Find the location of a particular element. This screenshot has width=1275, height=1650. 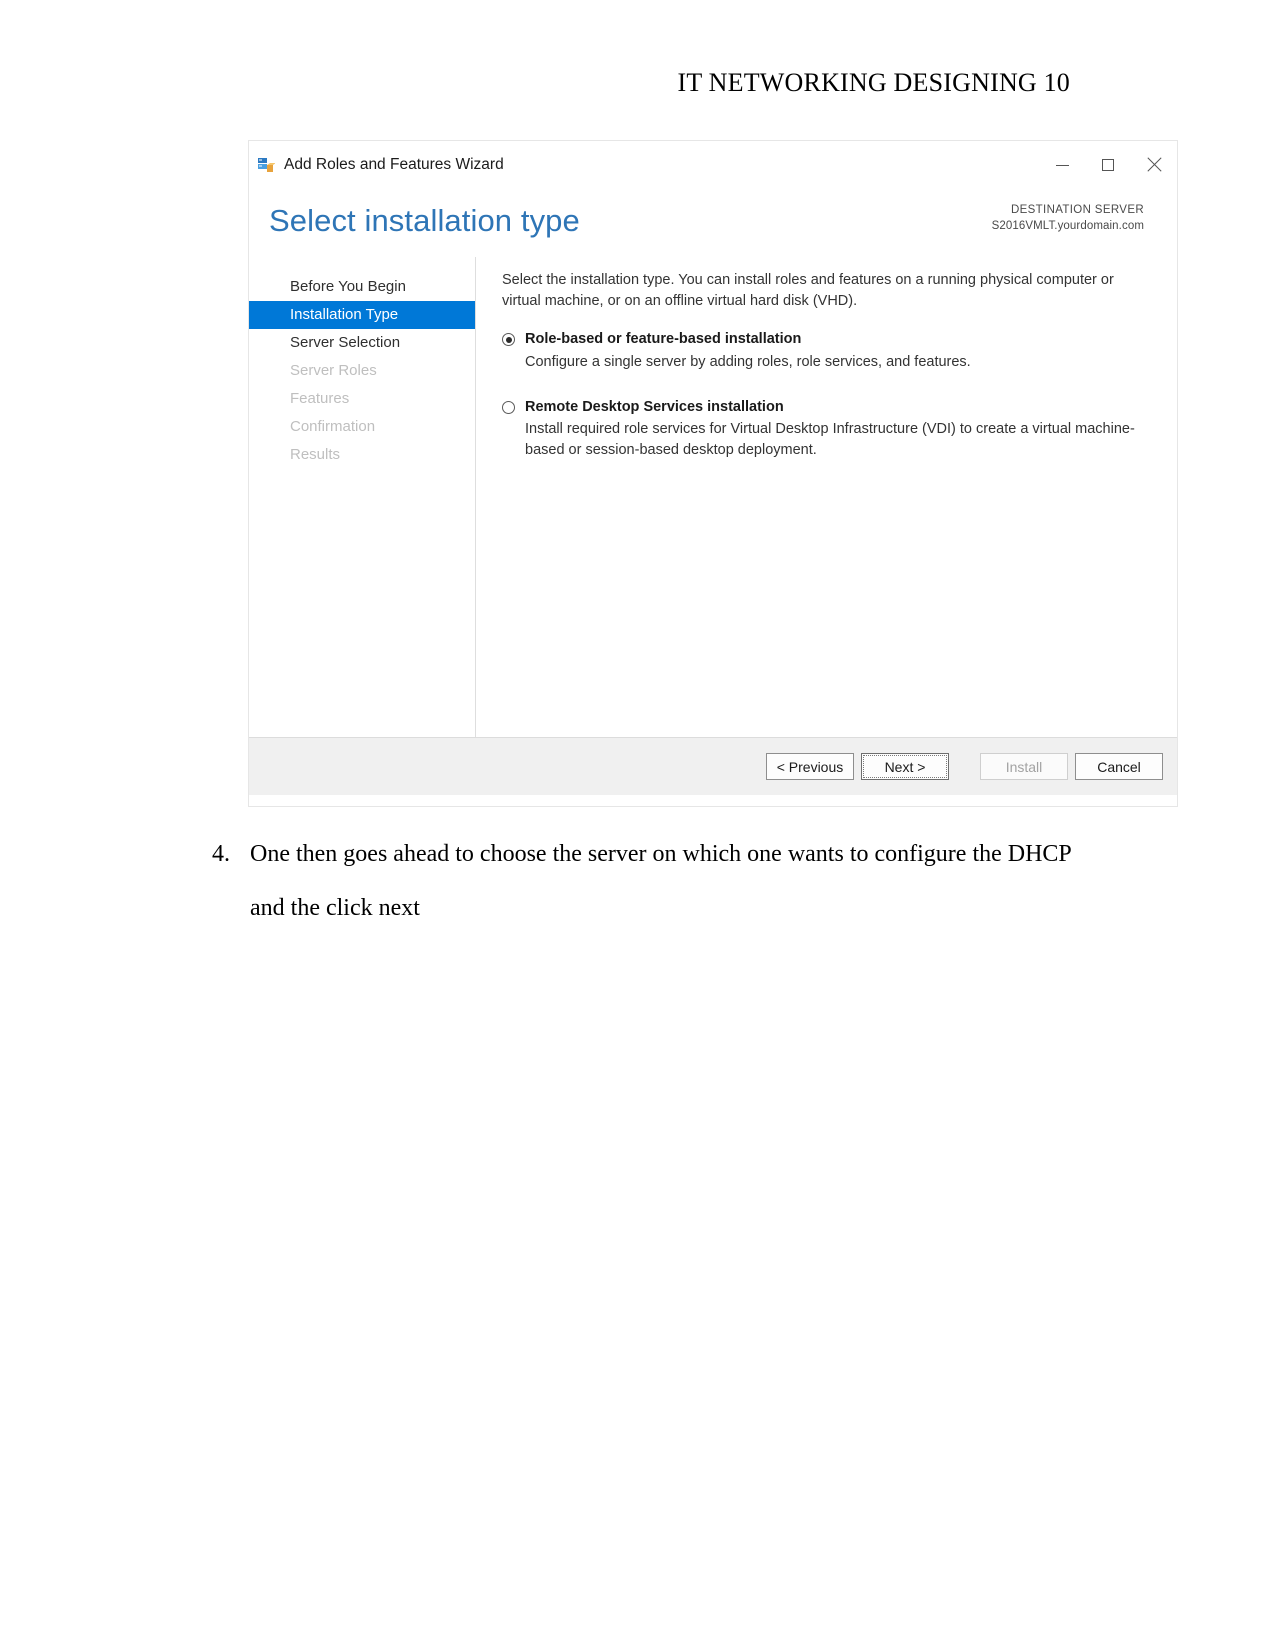

destination-server-name: S2016VMLT.yourdomain.com is located at coordinates (1067, 225).